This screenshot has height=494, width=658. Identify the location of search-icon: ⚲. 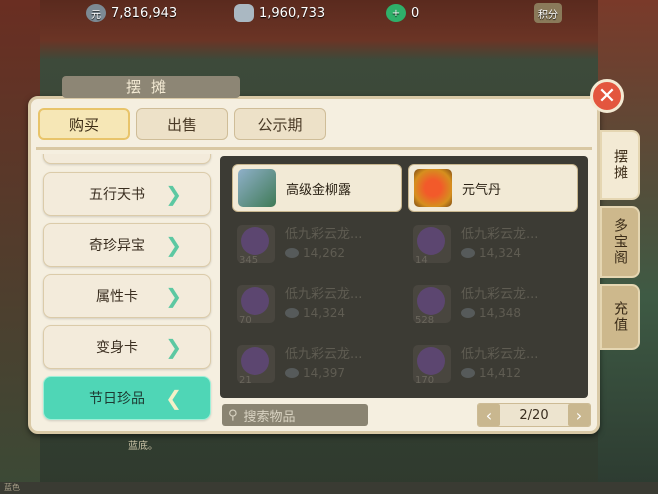
(233, 415).